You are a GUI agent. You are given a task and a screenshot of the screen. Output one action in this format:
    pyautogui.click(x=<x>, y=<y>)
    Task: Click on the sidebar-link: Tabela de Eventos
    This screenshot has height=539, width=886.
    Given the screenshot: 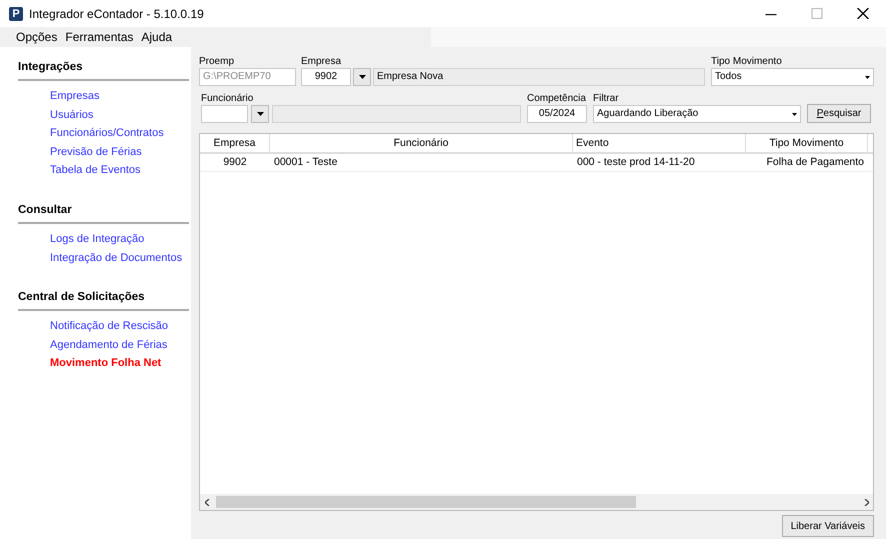 What is the action you would take?
    pyautogui.click(x=82, y=170)
    